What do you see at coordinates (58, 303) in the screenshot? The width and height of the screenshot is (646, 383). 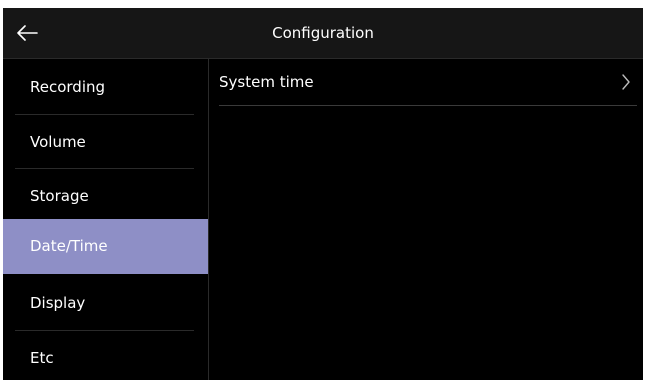 I see `sidebar-item-label: Display` at bounding box center [58, 303].